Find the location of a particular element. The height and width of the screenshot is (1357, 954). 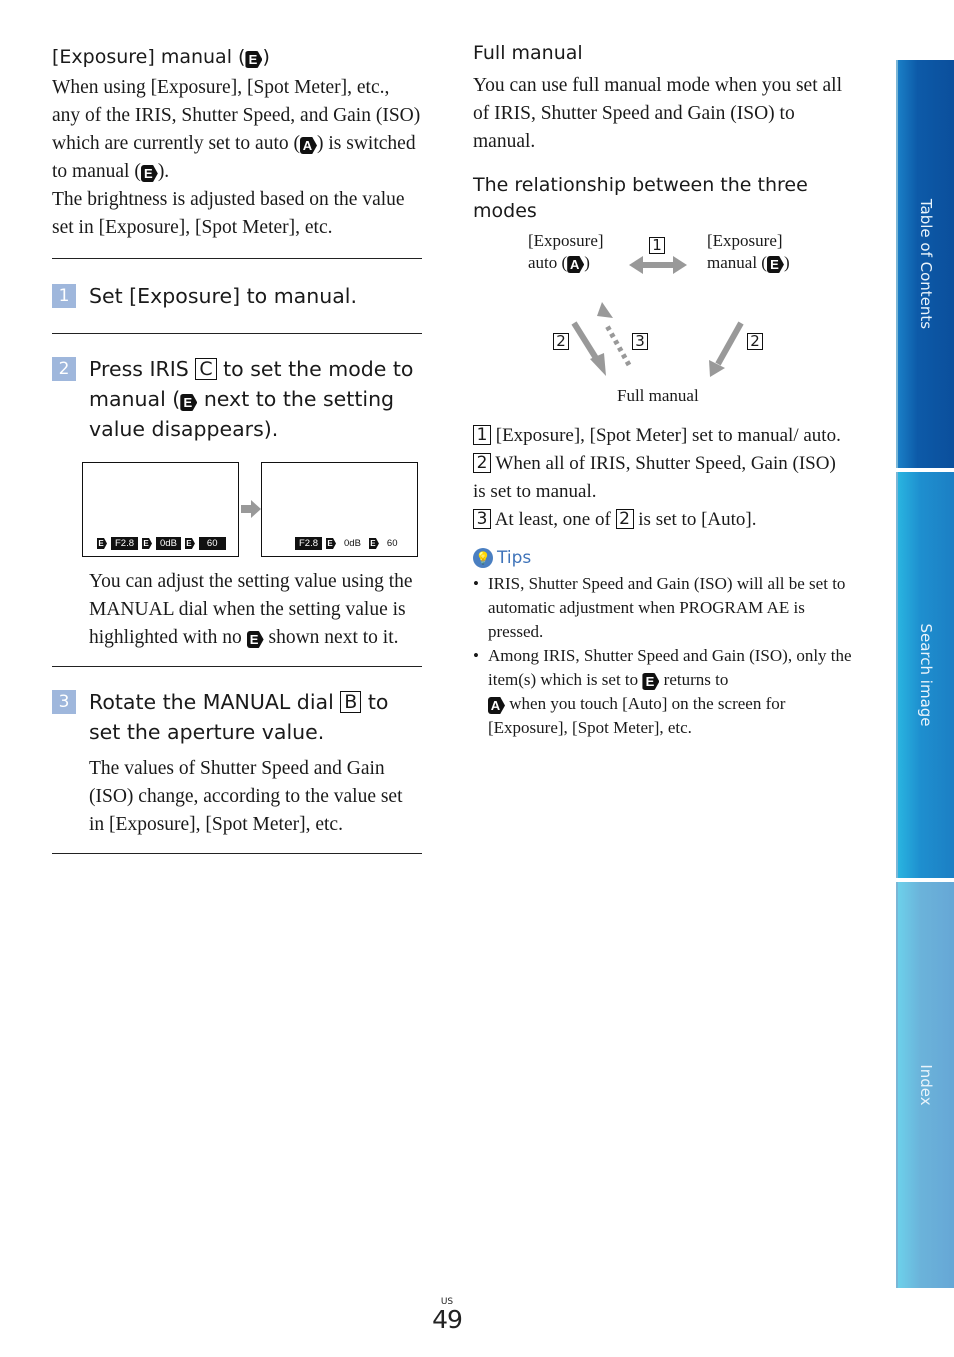

arrow-auto-to-full-icon is located at coordinates (588, 348).